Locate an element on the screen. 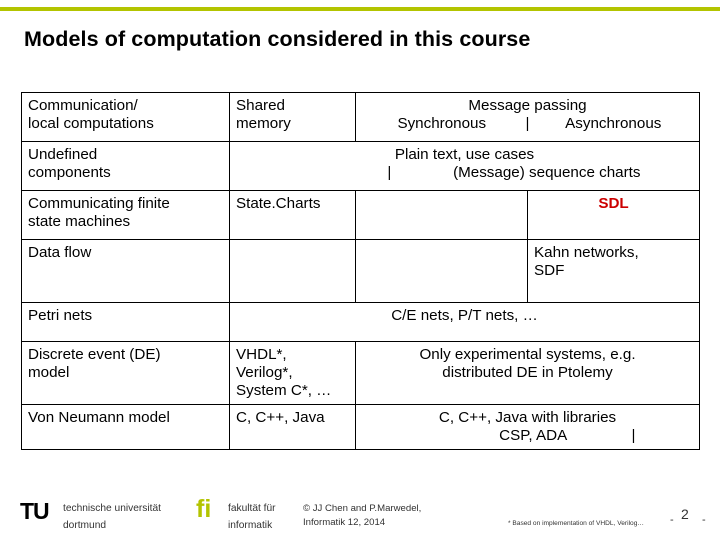 Image resolution: width=720 pixels, height=540 pixels. tu-logo: TU is located at coordinates (35, 511).